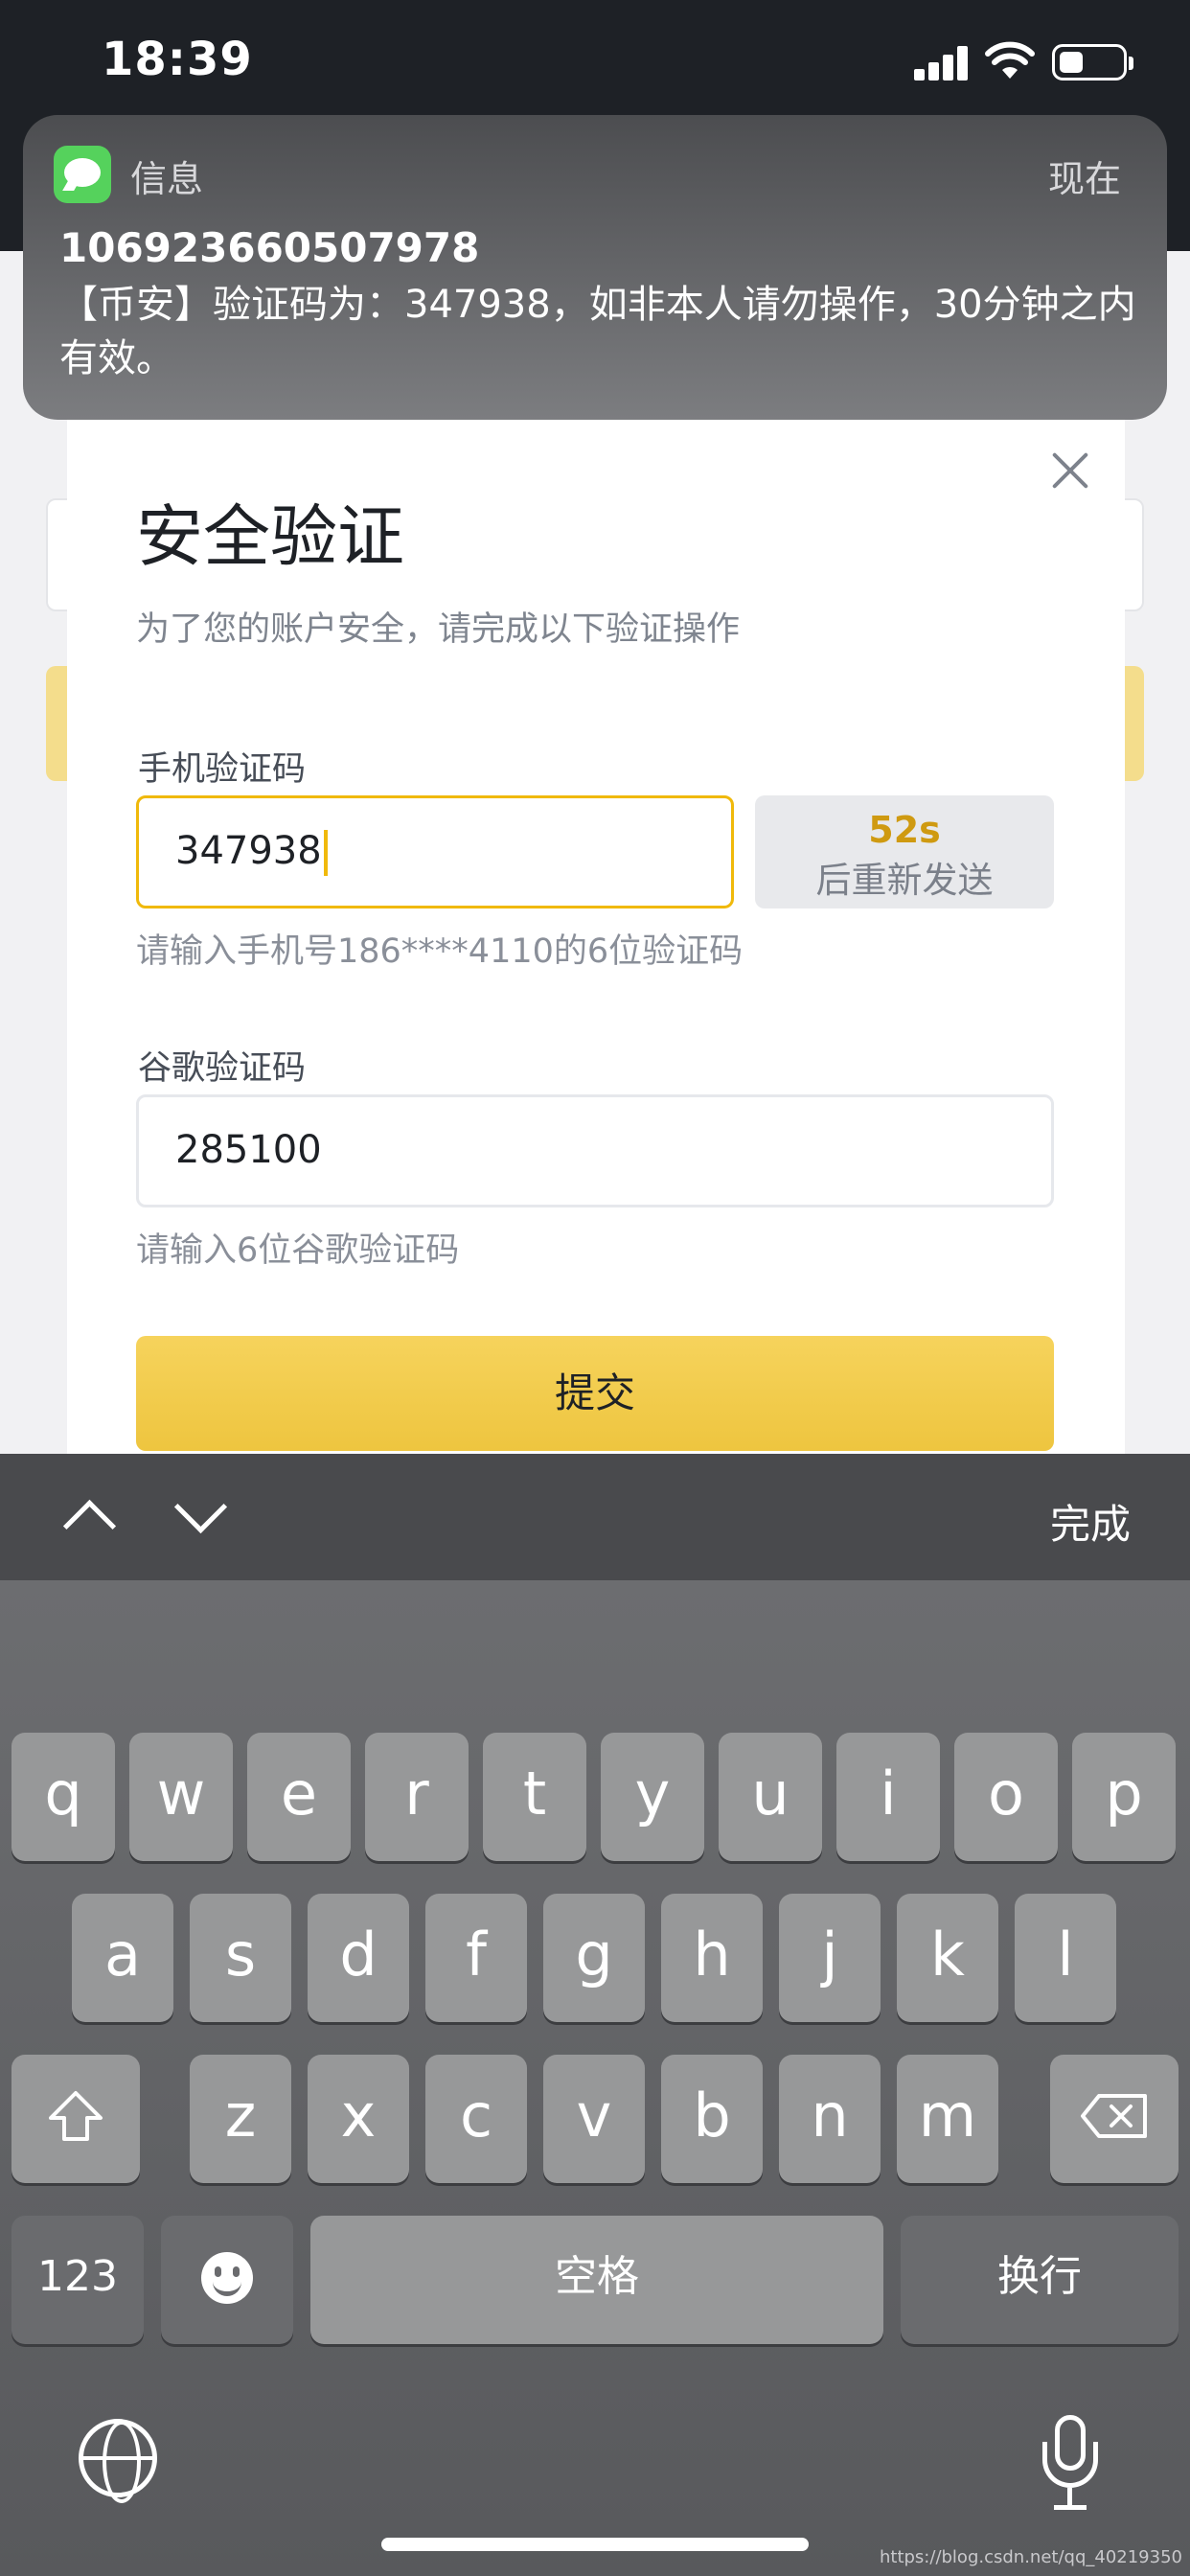  Describe the element at coordinates (948, 2119) in the screenshot. I see `key-m: m` at that location.